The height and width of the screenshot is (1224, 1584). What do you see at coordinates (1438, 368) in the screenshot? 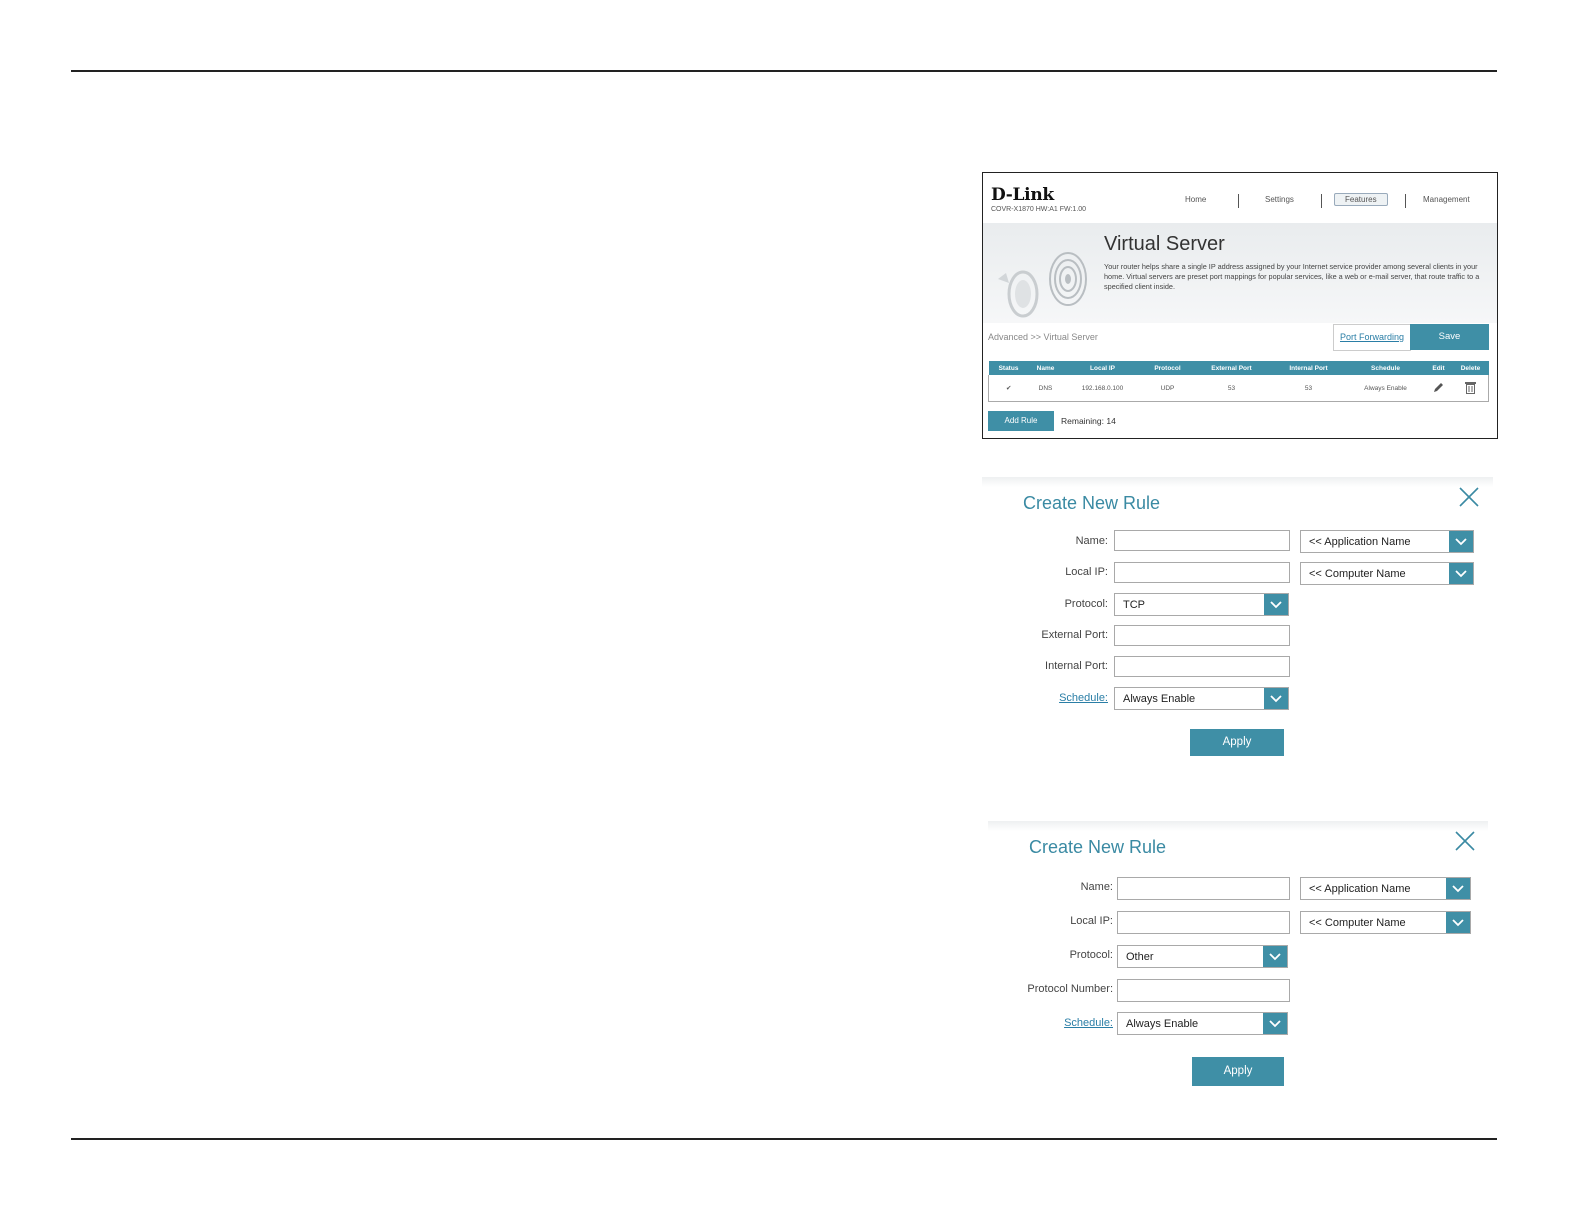
I see `col-edit: Edit` at bounding box center [1438, 368].